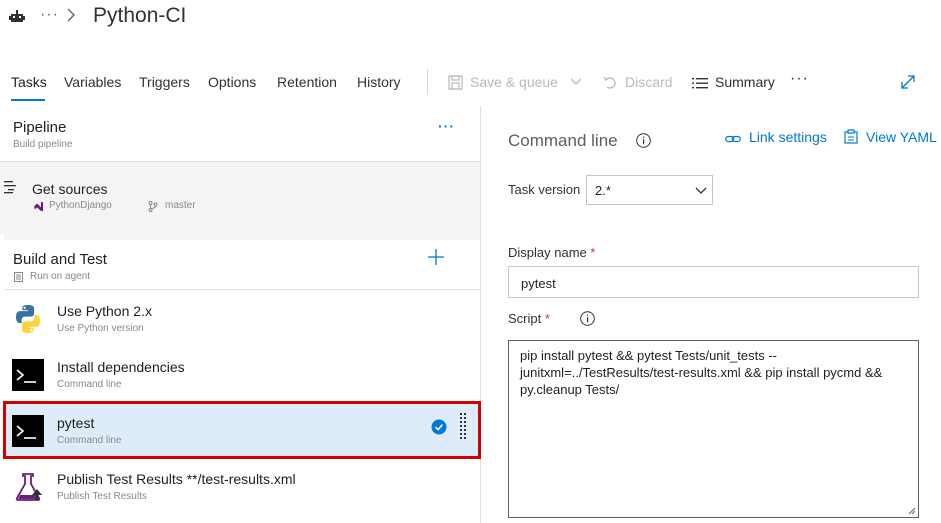 Image resolution: width=941 pixels, height=523 pixels. Describe the element at coordinates (446, 126) in the screenshot. I see `pipeline-more-button: ···` at that location.